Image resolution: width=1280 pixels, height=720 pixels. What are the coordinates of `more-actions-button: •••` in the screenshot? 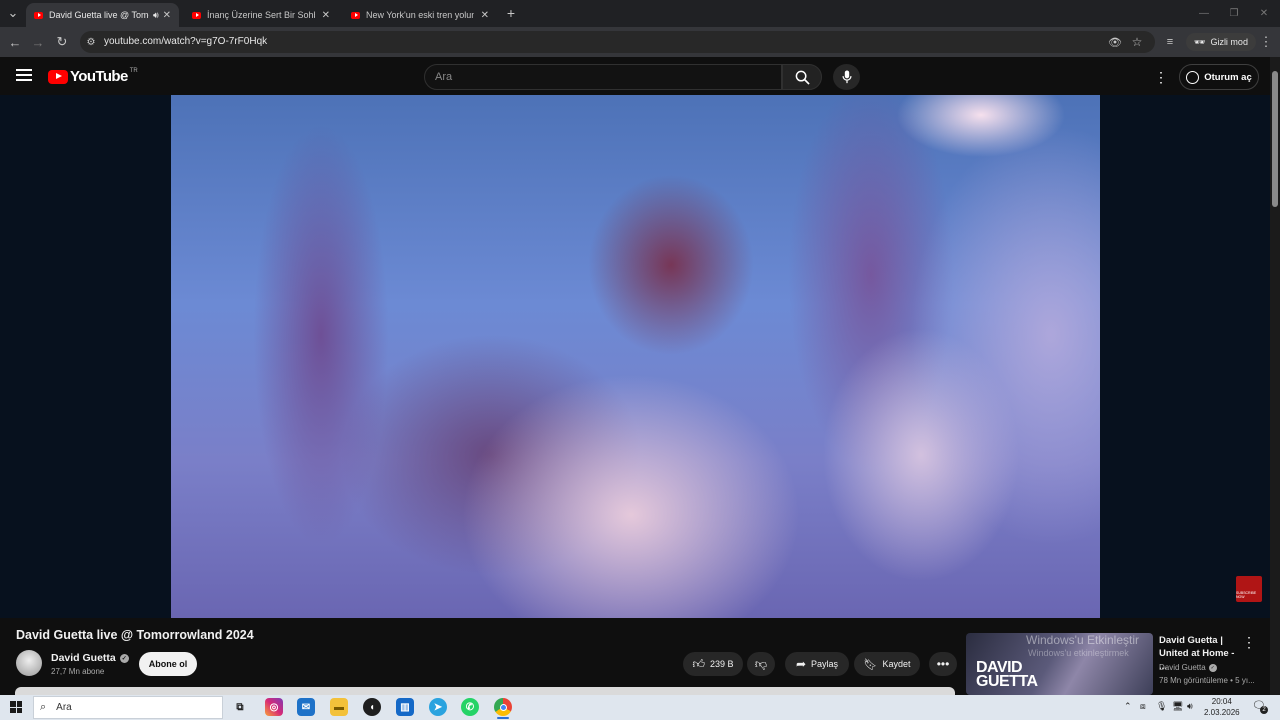 It's located at (943, 664).